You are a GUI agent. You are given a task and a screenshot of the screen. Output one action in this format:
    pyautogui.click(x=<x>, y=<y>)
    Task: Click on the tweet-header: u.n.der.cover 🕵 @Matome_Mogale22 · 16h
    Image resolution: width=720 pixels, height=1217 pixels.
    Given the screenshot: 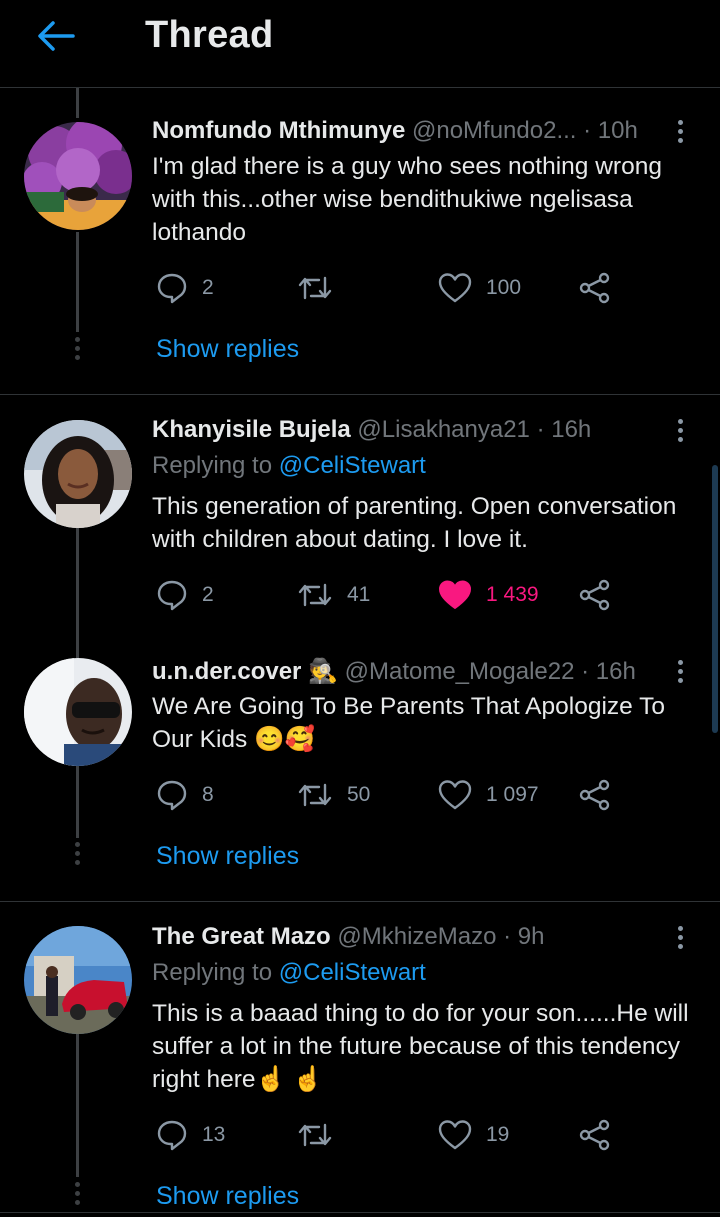 What is the action you would take?
    pyautogui.click(x=394, y=671)
    